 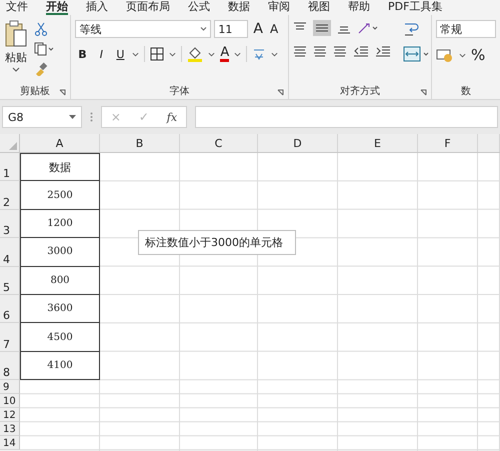 I want to click on row-header: 4, so click(x=6, y=260).